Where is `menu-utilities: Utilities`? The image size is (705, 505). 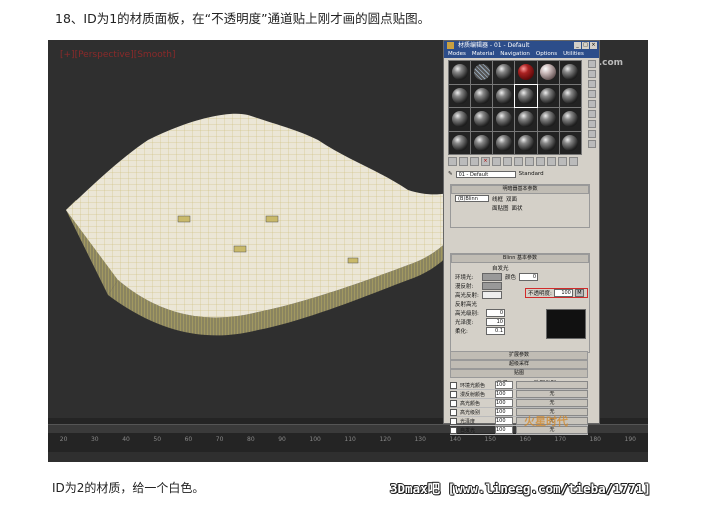 menu-utilities: Utilities is located at coordinates (573, 54).